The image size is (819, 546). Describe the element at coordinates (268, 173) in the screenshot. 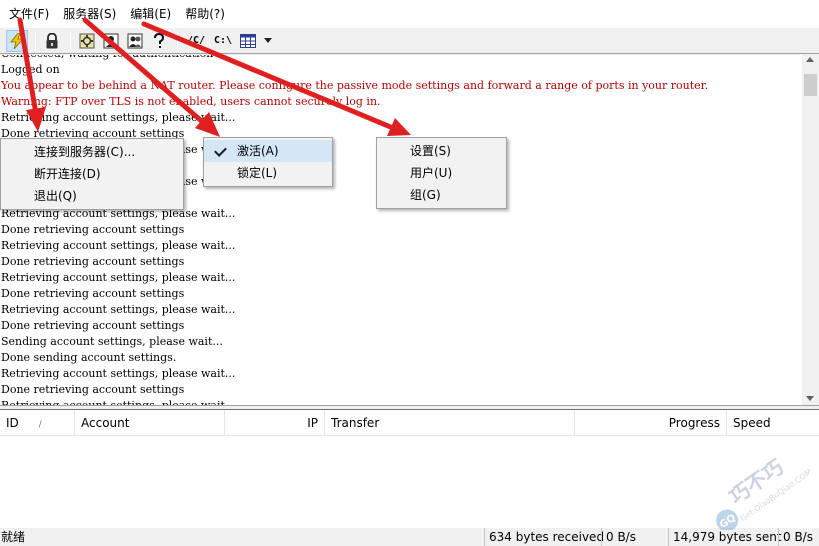

I see `menu-item-lock: 锁定(L)` at that location.